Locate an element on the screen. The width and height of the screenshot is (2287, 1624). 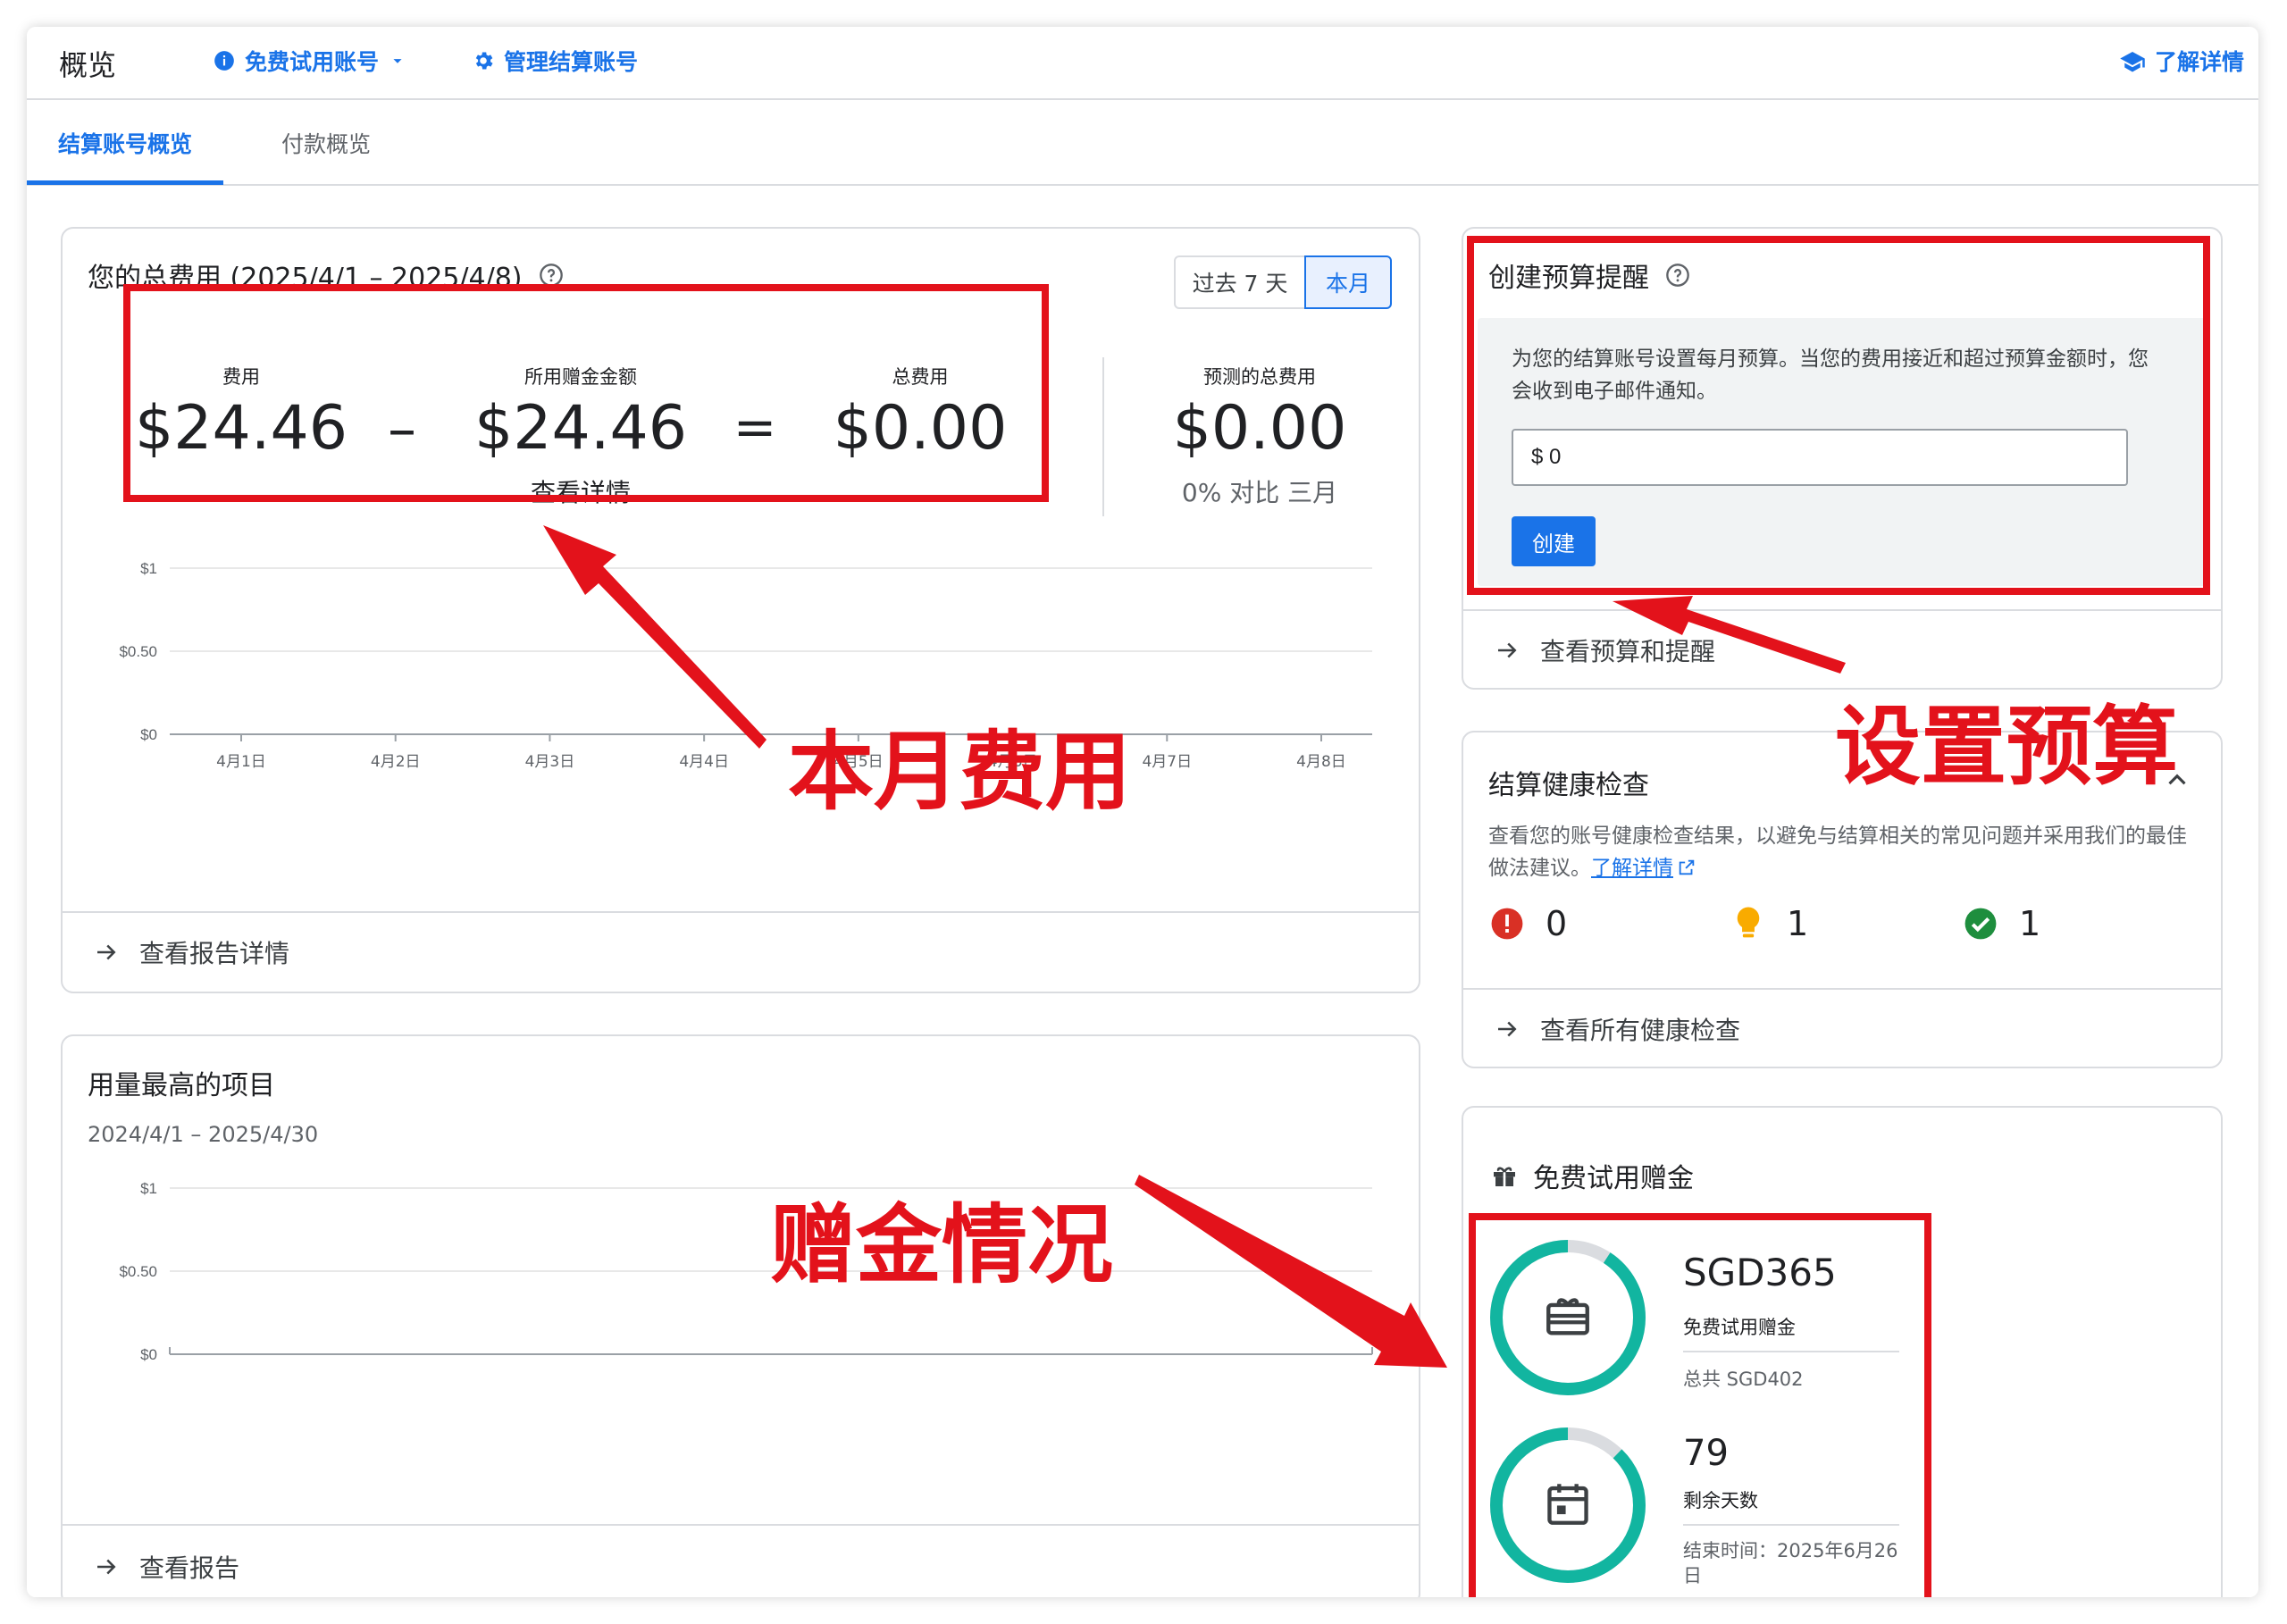
tab-label: 付款概览 is located at coordinates (326, 144).